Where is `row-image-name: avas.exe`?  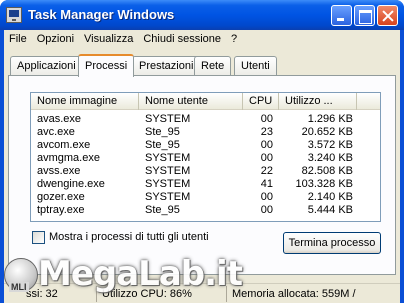 row-image-name: avas.exe is located at coordinates (59, 119).